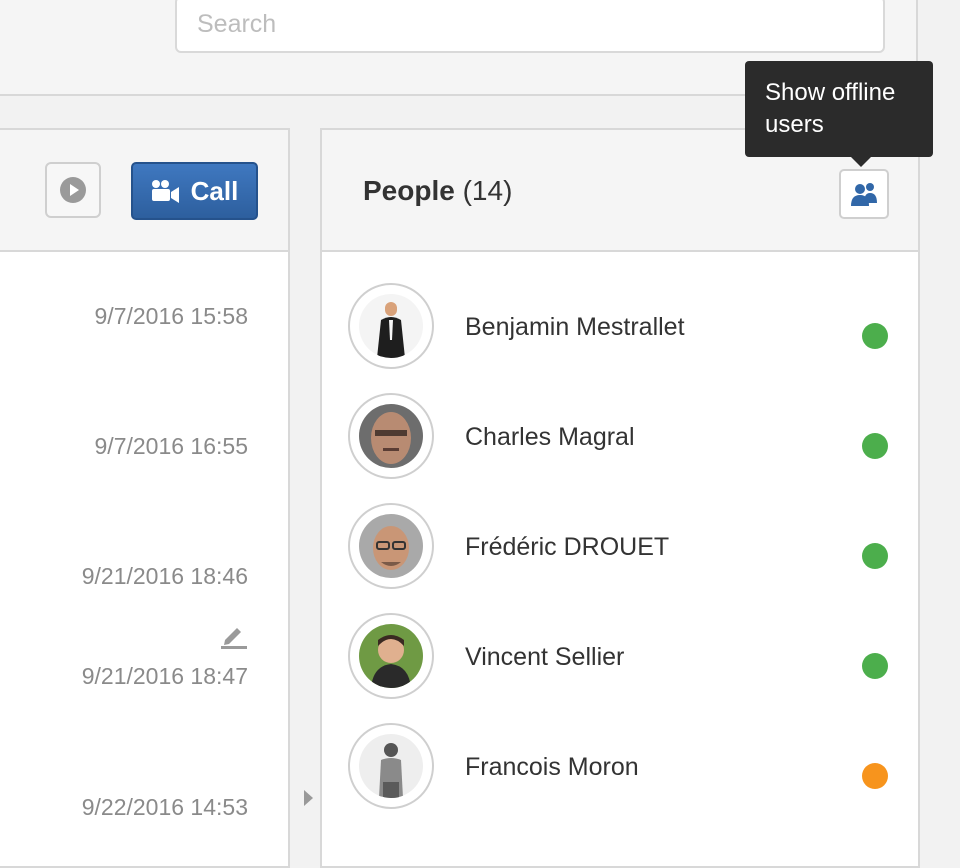  What do you see at coordinates (164, 676) in the screenshot?
I see `message-timestamp: 9/21/2016 18:47` at bounding box center [164, 676].